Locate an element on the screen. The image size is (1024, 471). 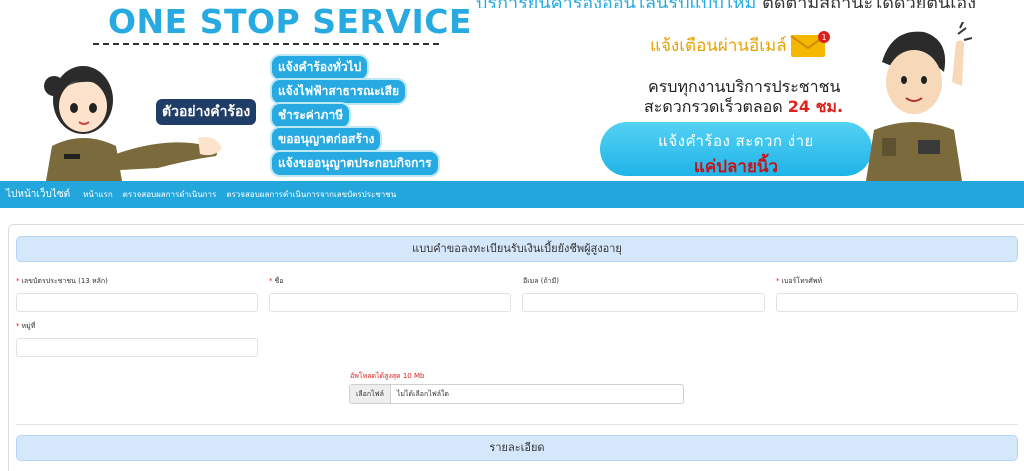
citizen-id-label: * เลขบัตรประชาชน (13 หลัก) is located at coordinates (62, 281).